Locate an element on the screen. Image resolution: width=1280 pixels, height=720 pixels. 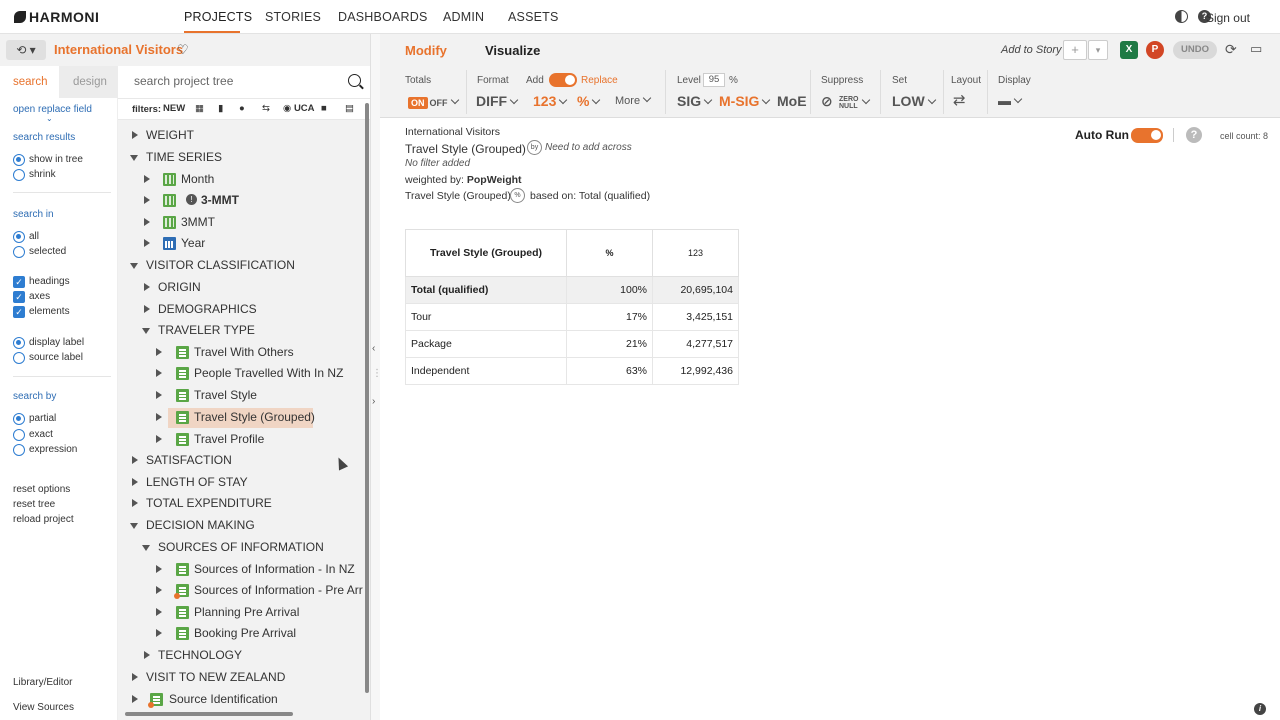
tree-node-3-mmt-bold: ! 3-MMT is located at coordinates (254, 201).